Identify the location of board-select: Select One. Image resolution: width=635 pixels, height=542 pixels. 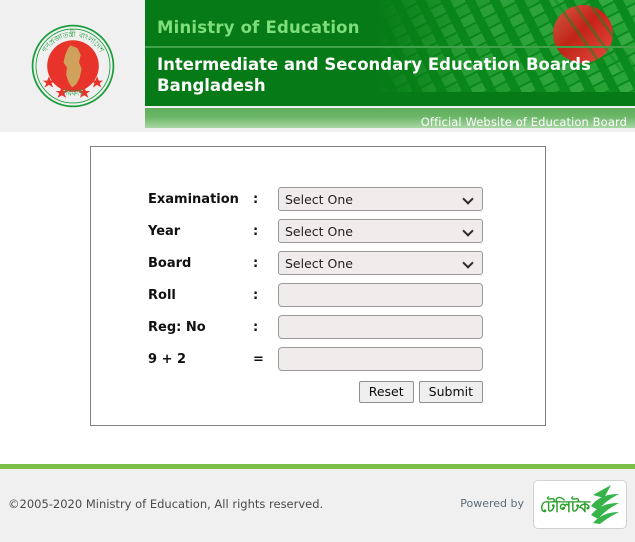
(380, 263).